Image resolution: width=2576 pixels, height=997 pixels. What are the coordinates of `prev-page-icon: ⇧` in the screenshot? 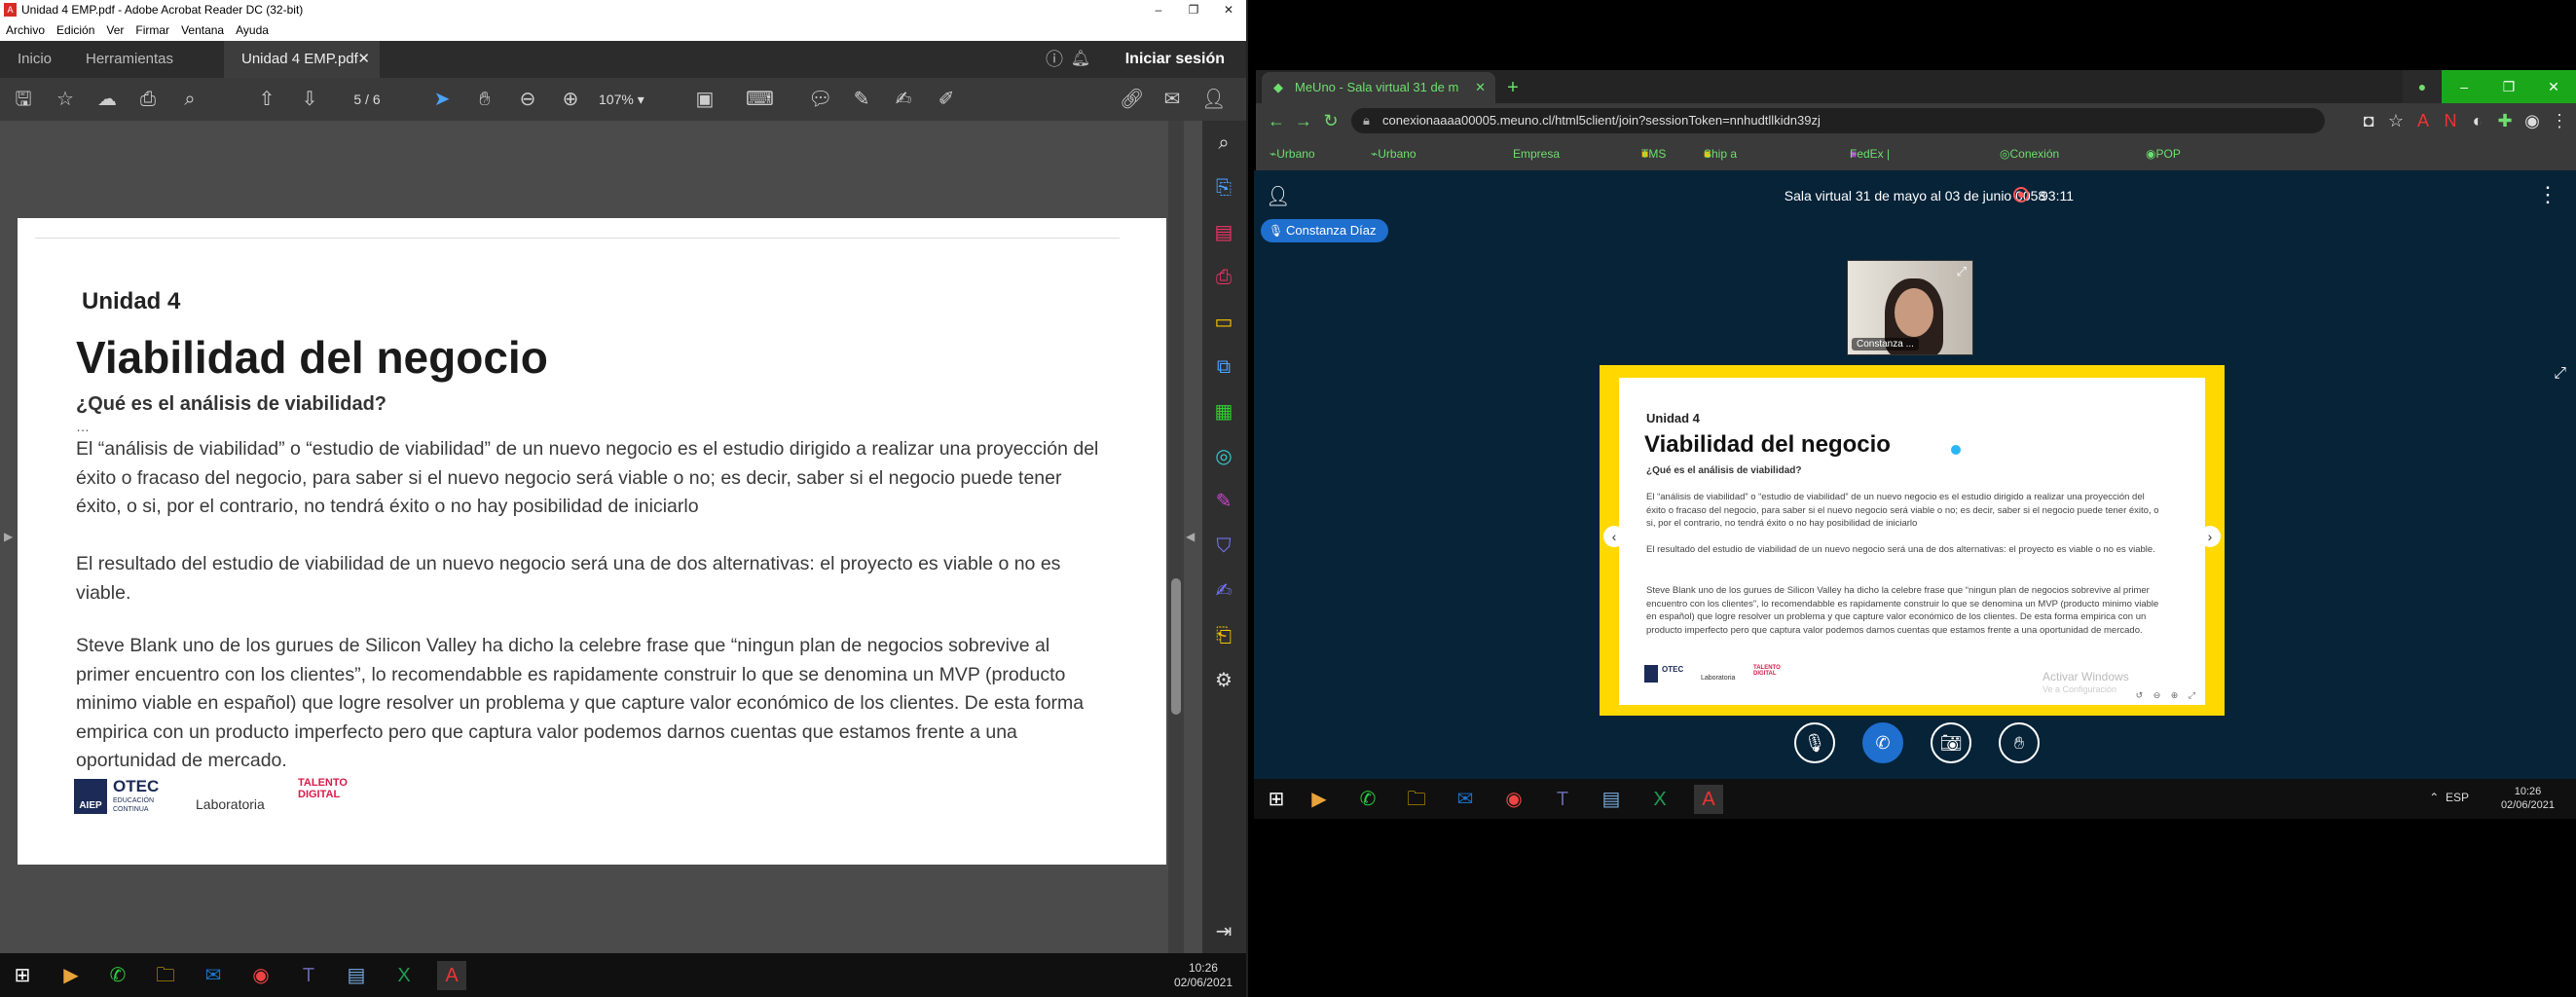 It's located at (266, 99).